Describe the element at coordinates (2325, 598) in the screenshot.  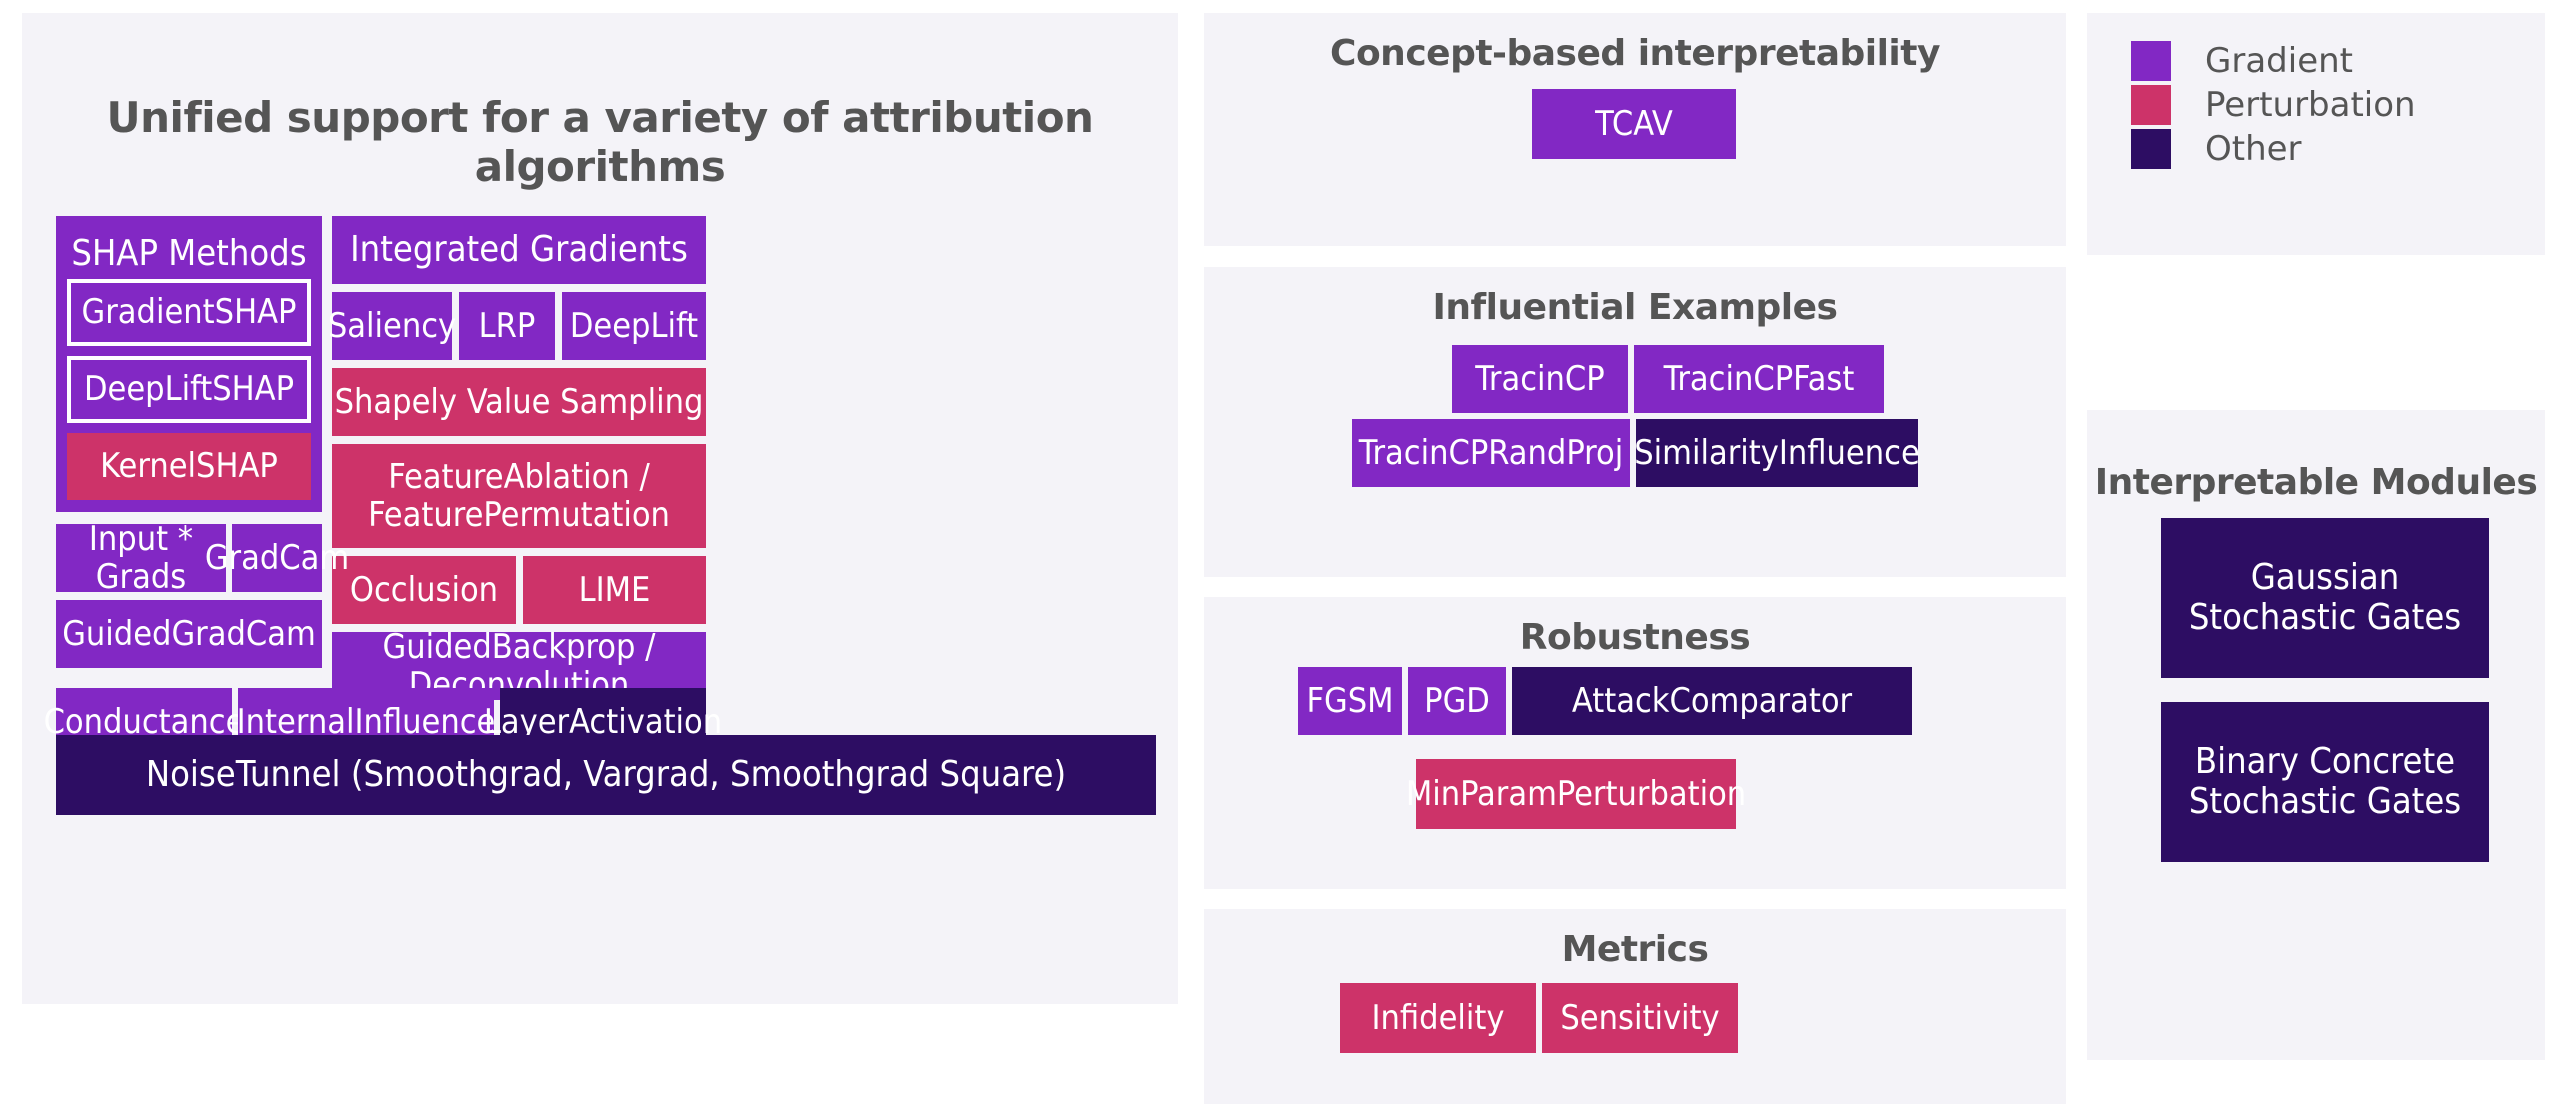
I see `module-box-gaussian-stochastic-gates: Gaussian Stochastic Gates` at that location.